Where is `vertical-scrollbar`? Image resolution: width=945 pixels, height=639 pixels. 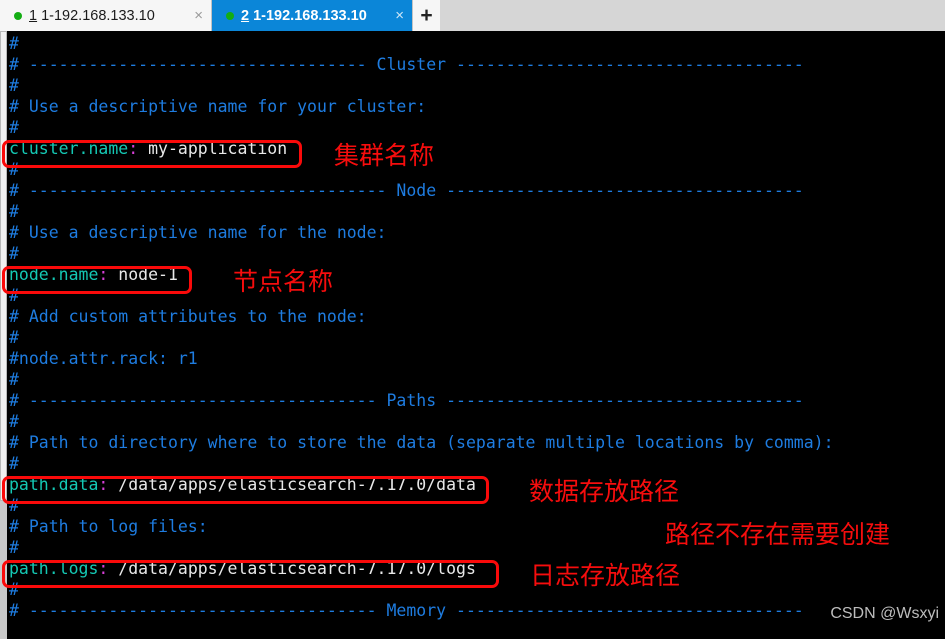
vertical-scrollbar is located at coordinates (3, 335).